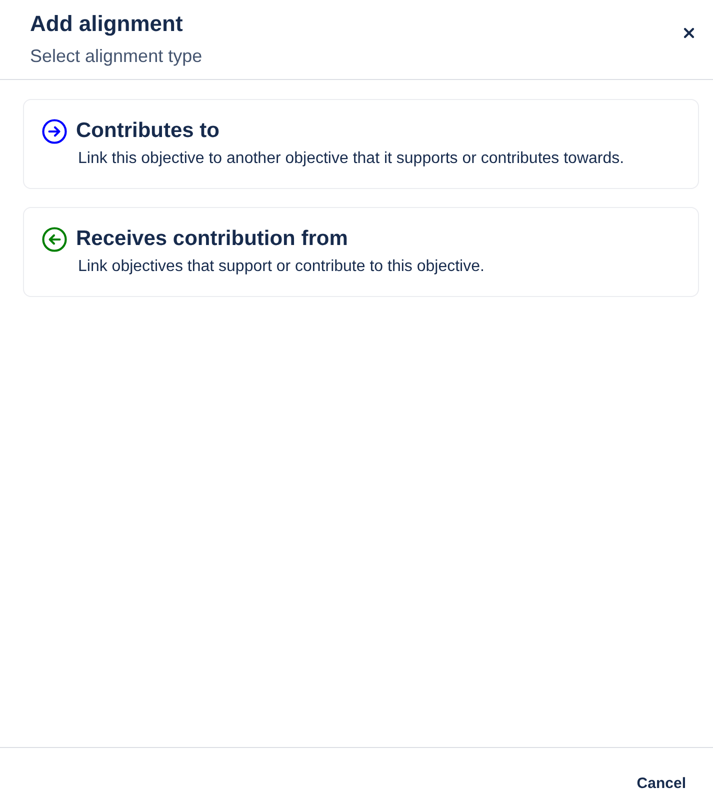 The width and height of the screenshot is (713, 804). What do you see at coordinates (352, 159) in the screenshot?
I see `option-description: Link this objective to another objective that it supports or contributes towards.` at bounding box center [352, 159].